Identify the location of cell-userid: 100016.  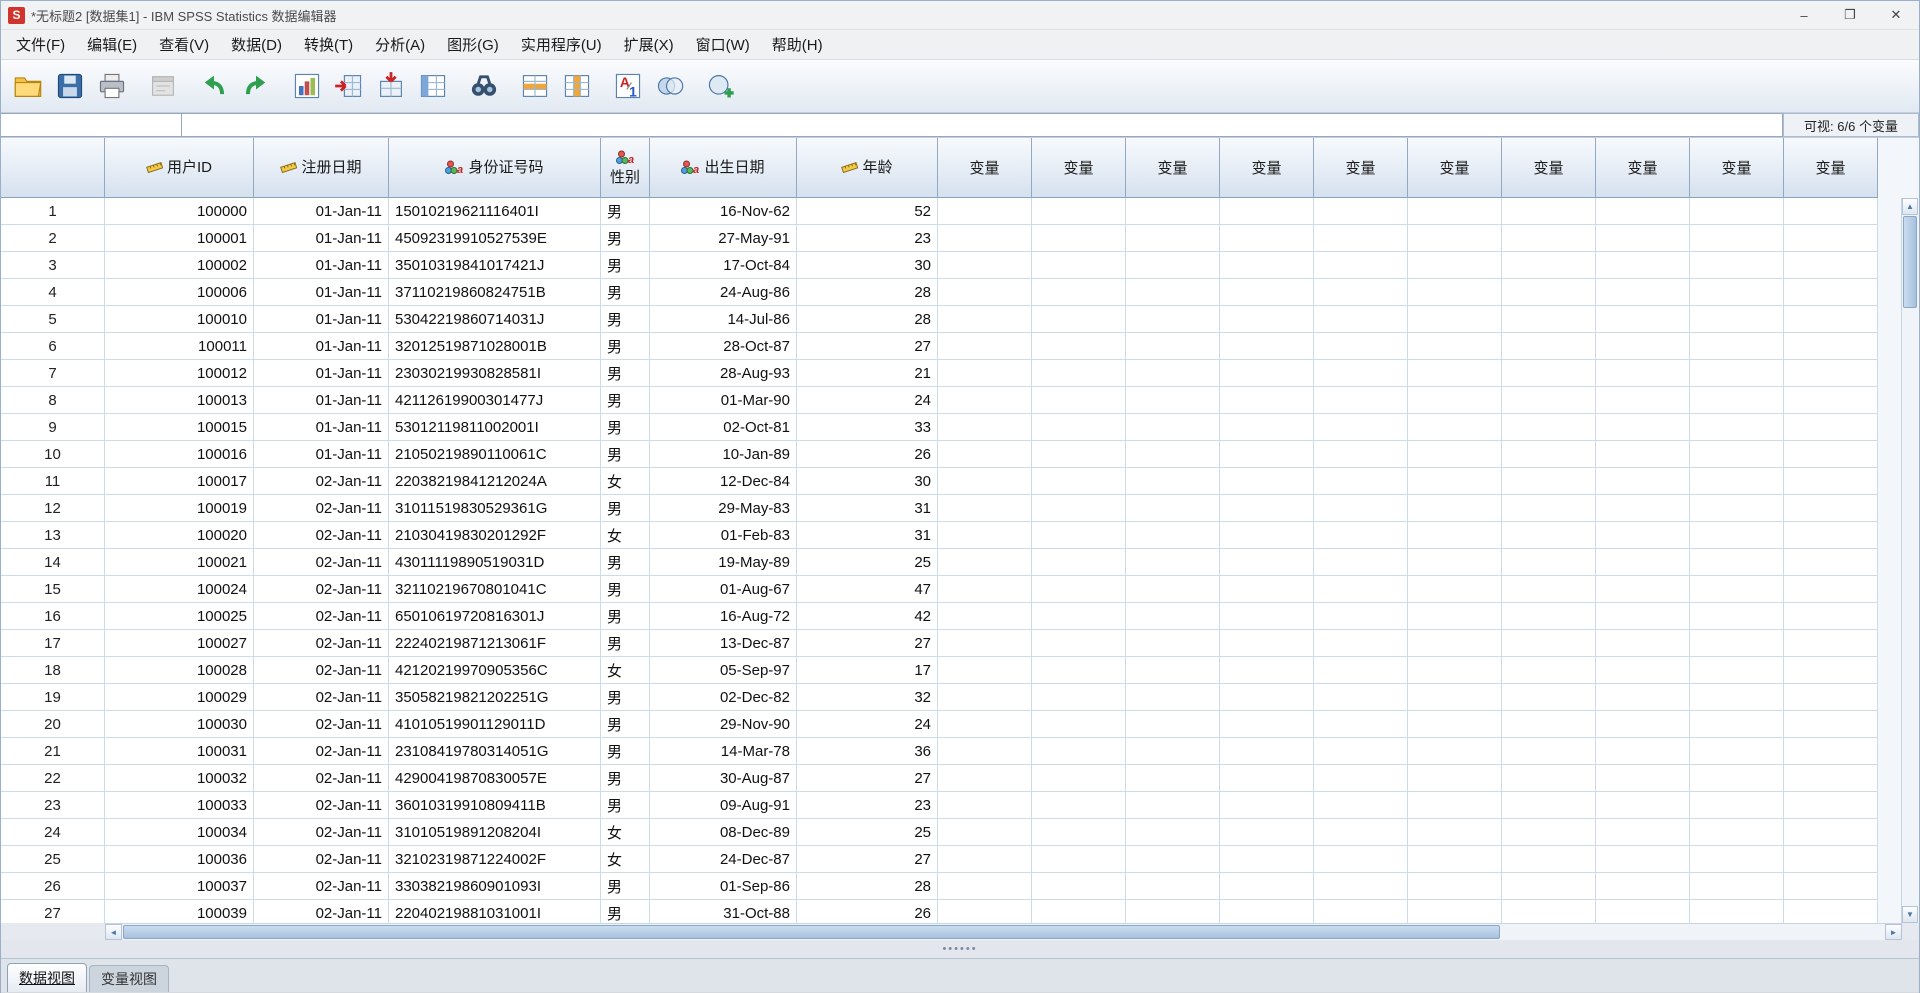
(179, 454).